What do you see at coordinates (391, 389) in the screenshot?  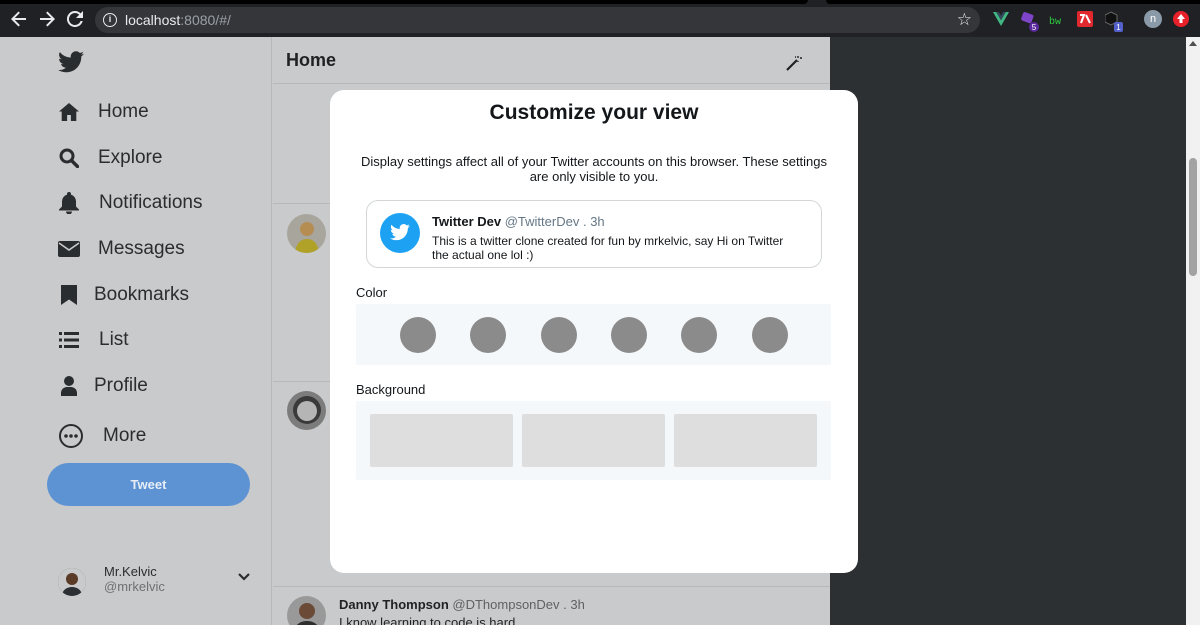 I see `background-label: Background` at bounding box center [391, 389].